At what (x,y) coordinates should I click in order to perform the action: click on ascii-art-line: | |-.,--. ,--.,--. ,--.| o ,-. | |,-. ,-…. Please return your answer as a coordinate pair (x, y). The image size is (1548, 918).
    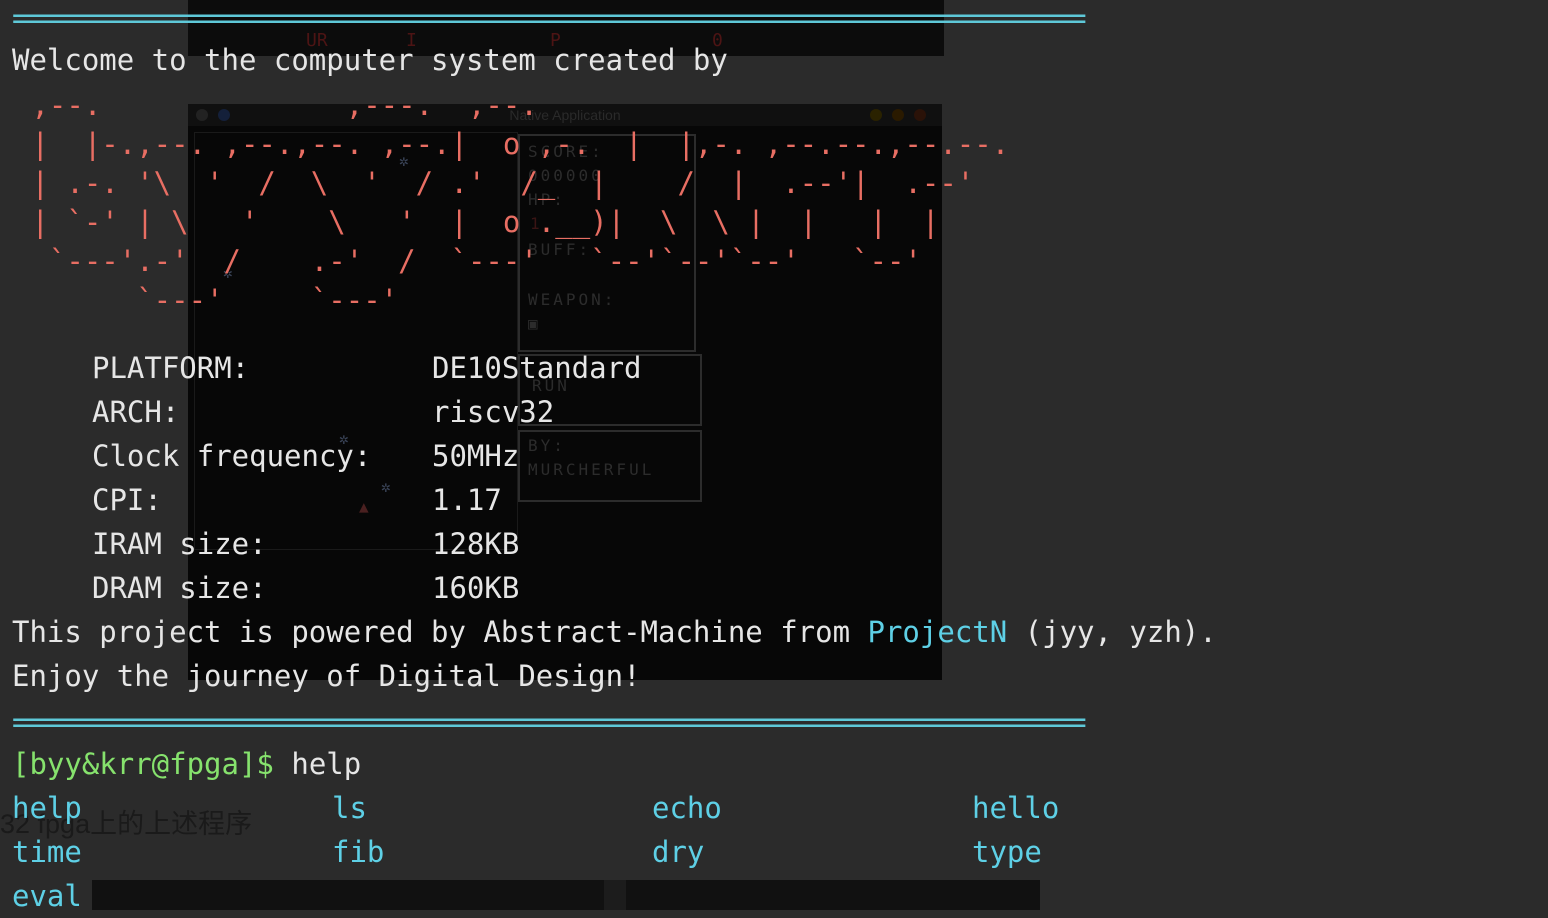
    Looking at the image, I should click on (512, 144).